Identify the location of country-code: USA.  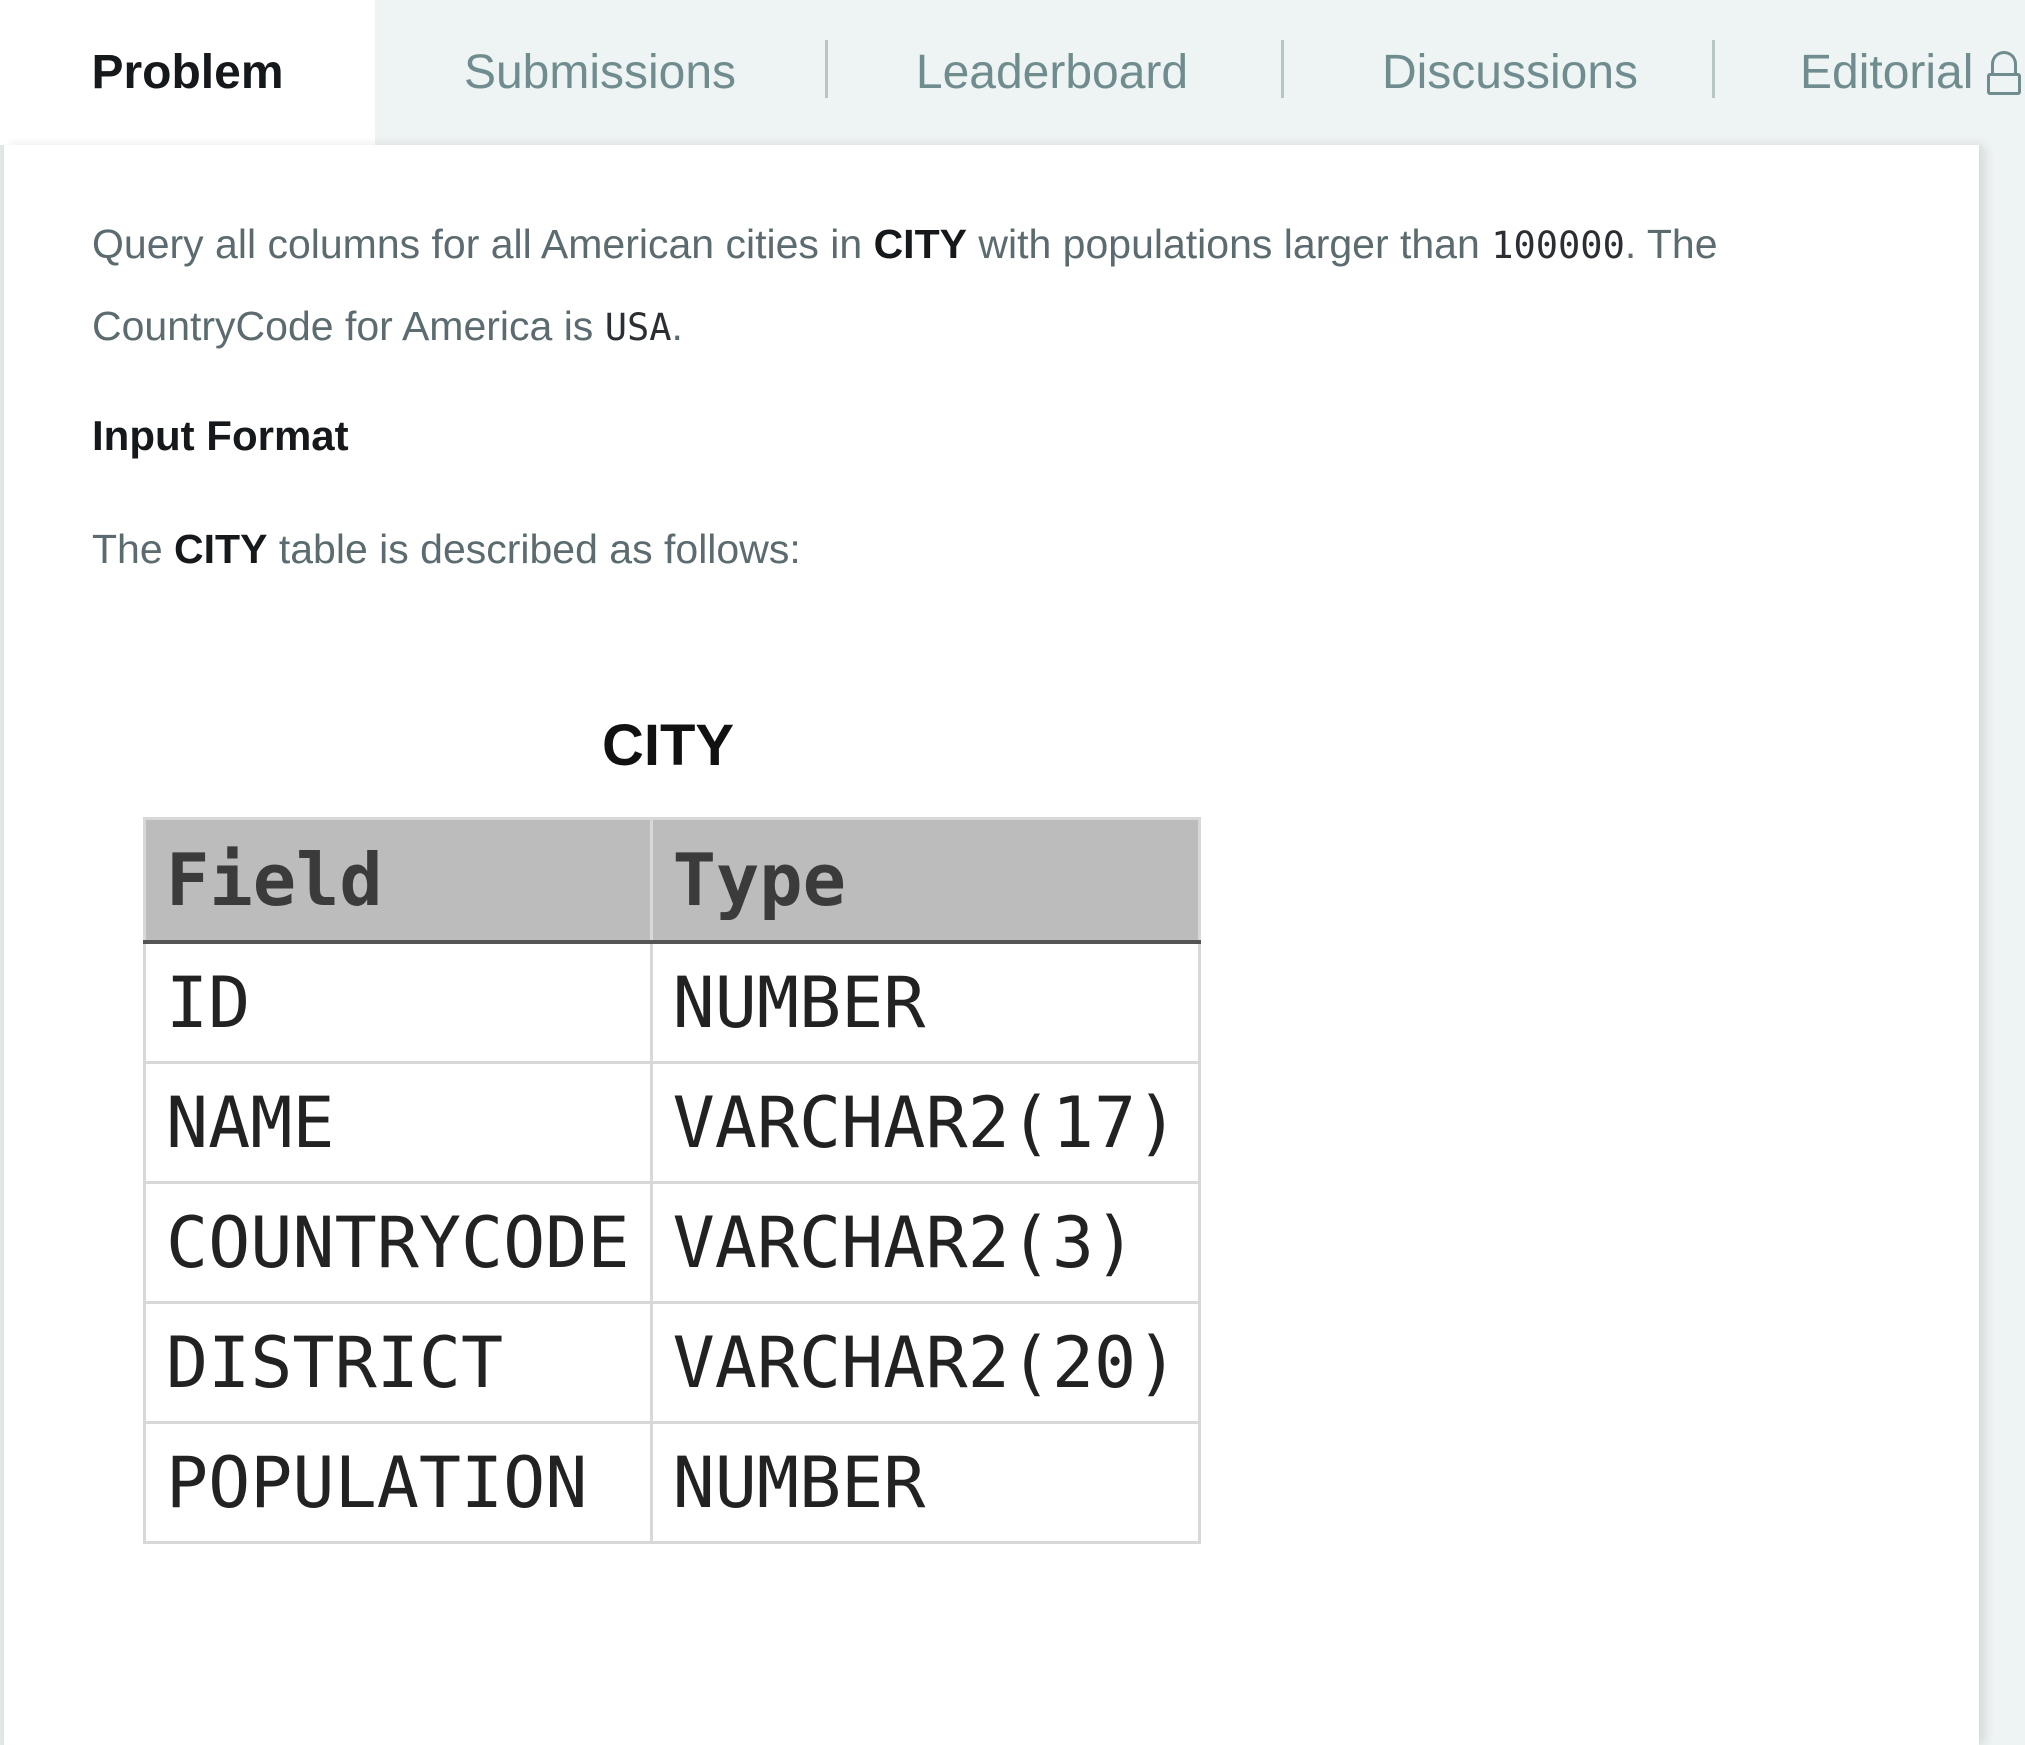
(638, 327).